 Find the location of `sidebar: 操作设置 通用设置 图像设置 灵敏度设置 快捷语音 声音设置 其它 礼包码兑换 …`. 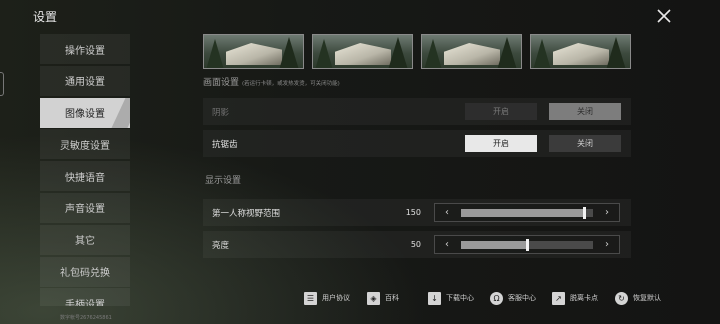

sidebar: 操作设置 通用设置 图像设置 灵敏度设置 快捷语音 声音设置 其它 礼包码兑换 … is located at coordinates (85, 170).